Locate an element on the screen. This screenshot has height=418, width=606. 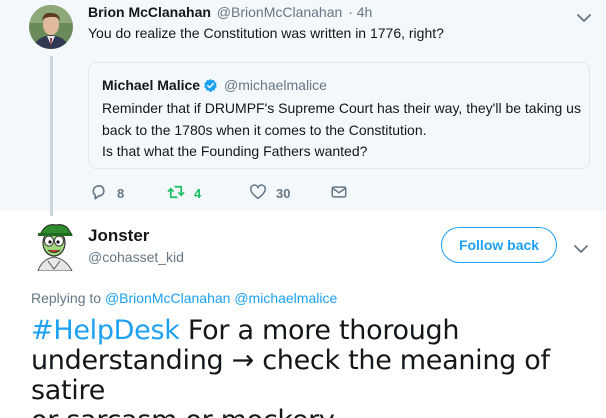
follow-back-button: Follow back is located at coordinates (499, 245).